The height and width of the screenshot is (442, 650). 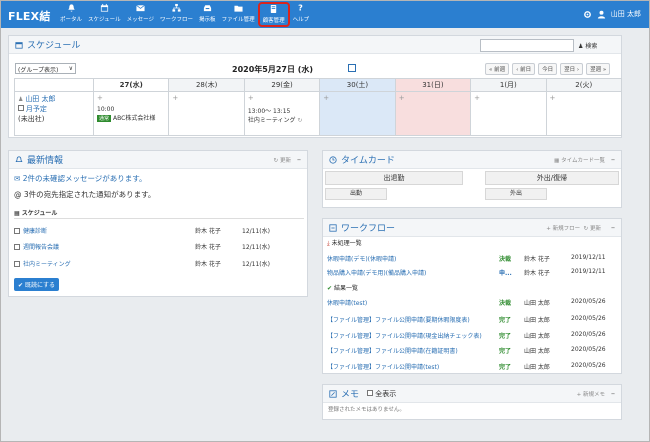 What do you see at coordinates (508, 85) in the screenshot?
I see `day-header: 1(月)` at bounding box center [508, 85].